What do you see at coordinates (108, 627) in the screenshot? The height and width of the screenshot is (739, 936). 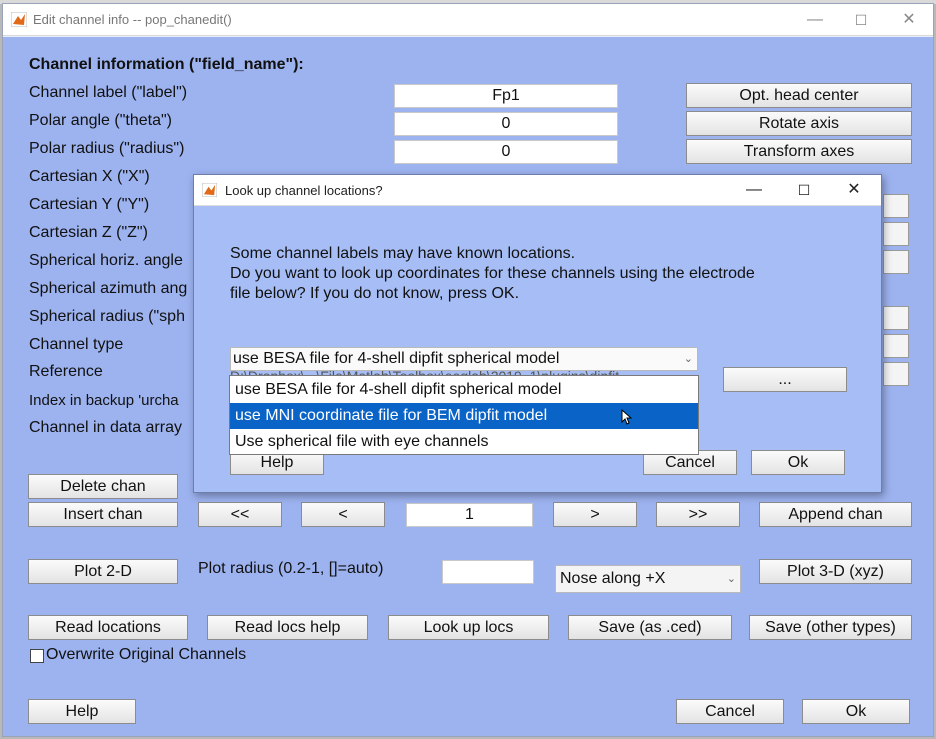 I see `read-locations-button: Read locations` at bounding box center [108, 627].